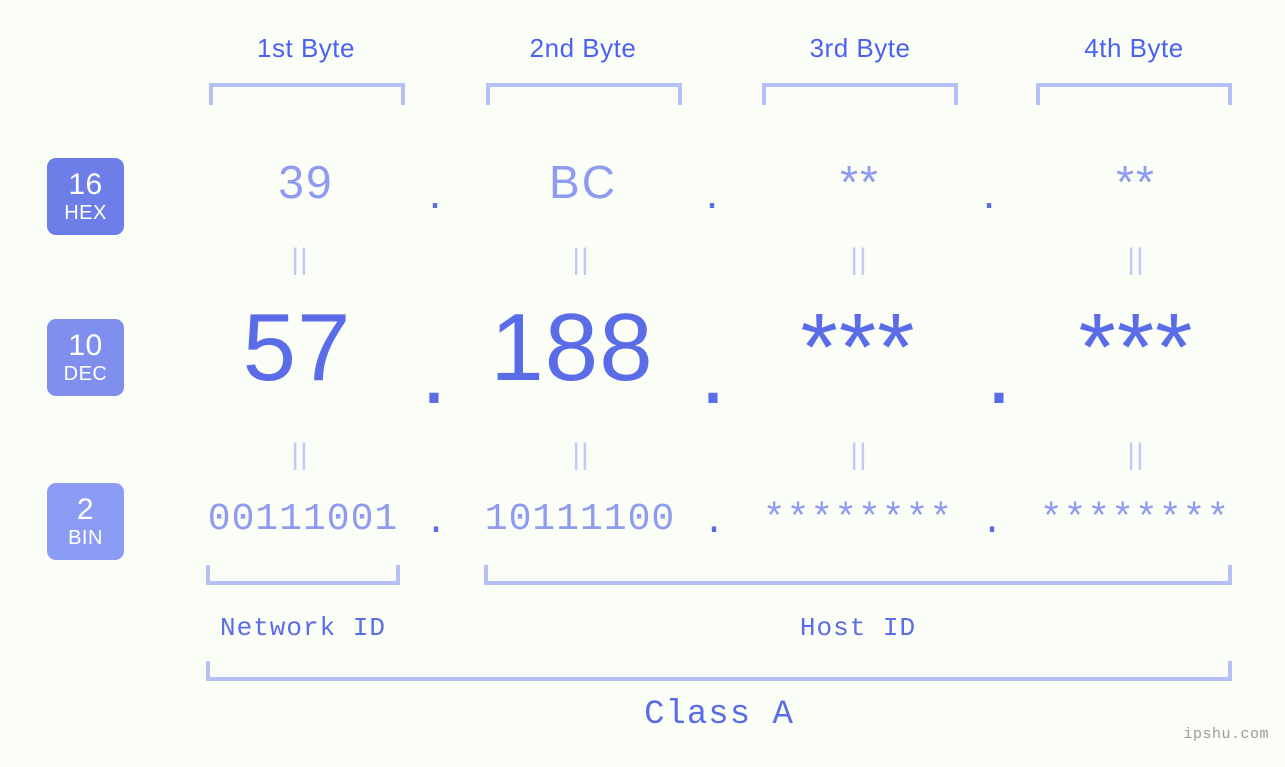 The height and width of the screenshot is (767, 1285). Describe the element at coordinates (85, 213) in the screenshot. I see `base-badge-hex-name: HEX` at that location.